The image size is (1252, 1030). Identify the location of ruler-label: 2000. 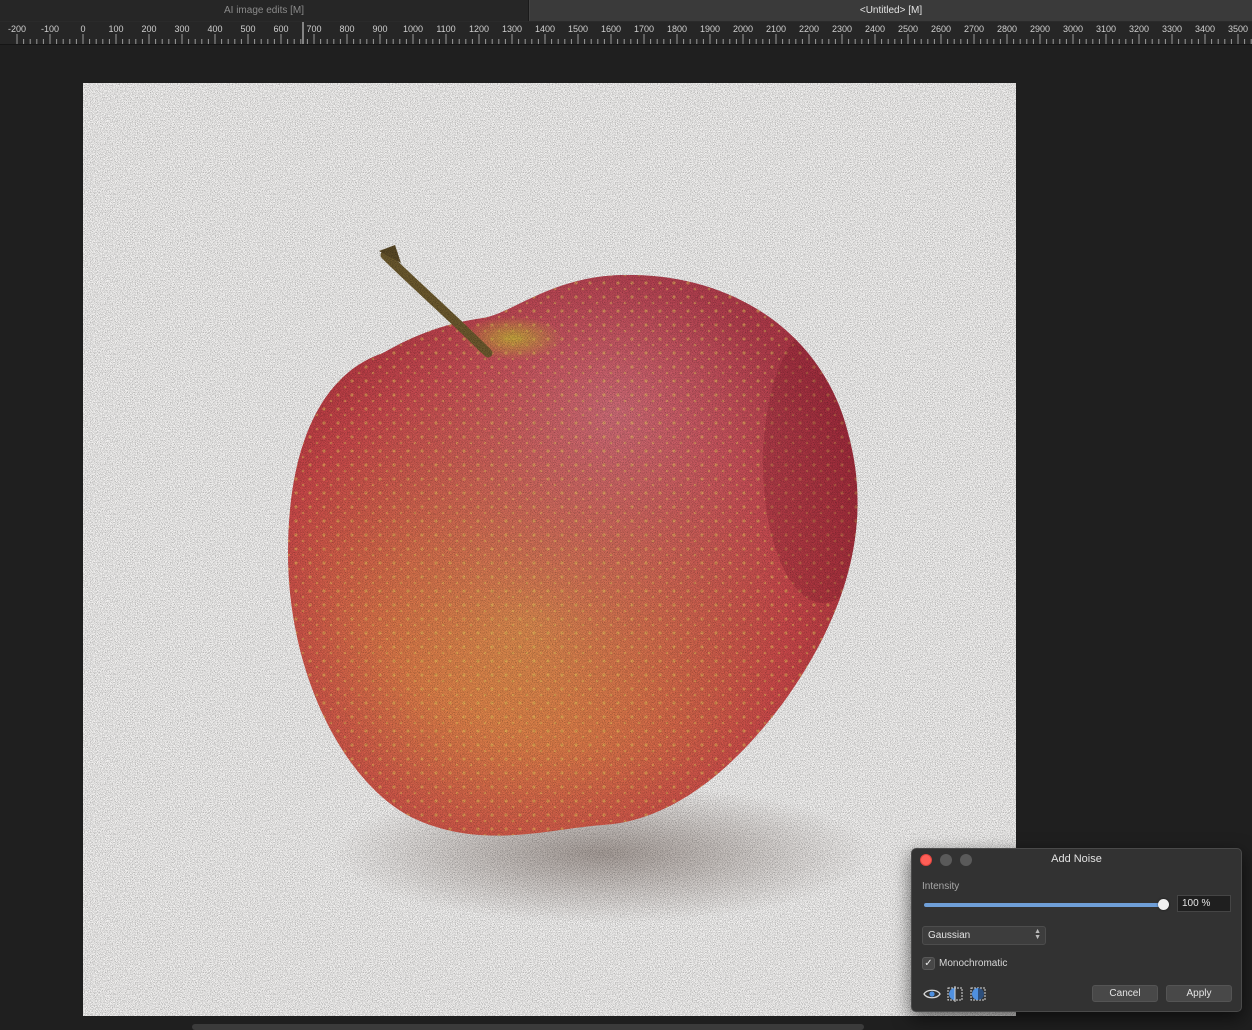
(743, 29).